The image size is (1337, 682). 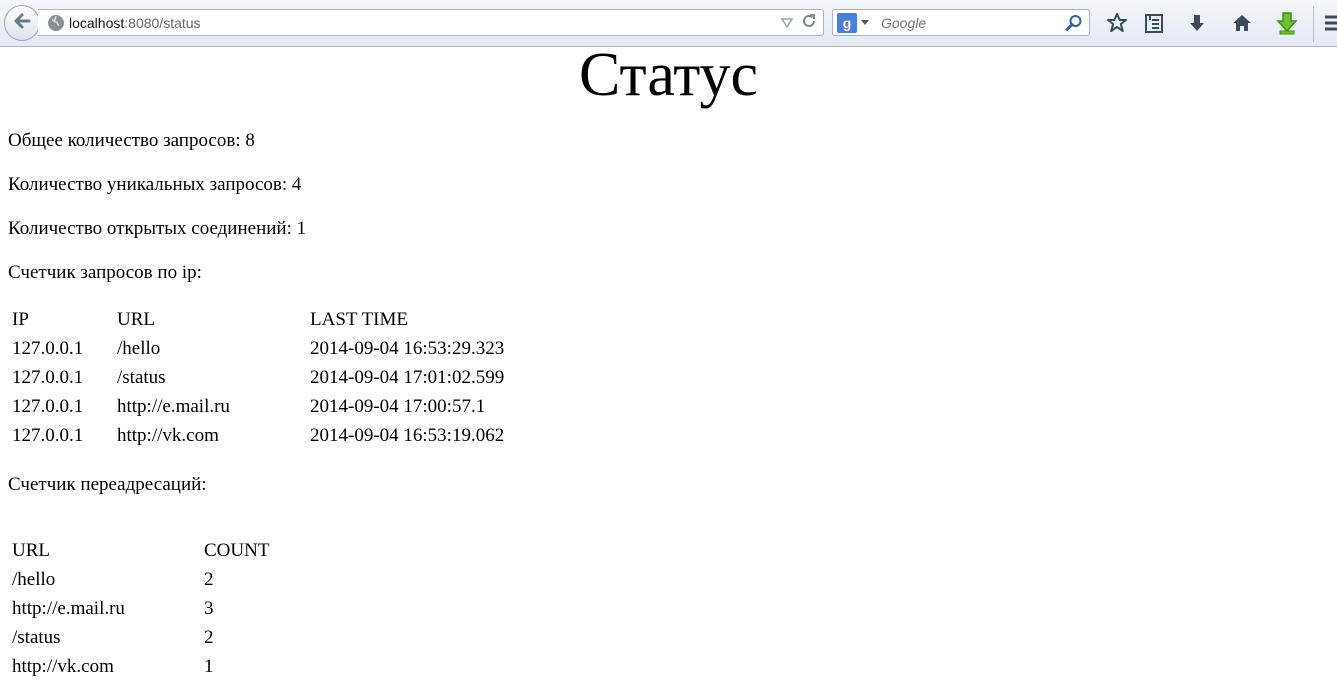 I want to click on table-header-row: IP URL LAST TIME, so click(x=258, y=319).